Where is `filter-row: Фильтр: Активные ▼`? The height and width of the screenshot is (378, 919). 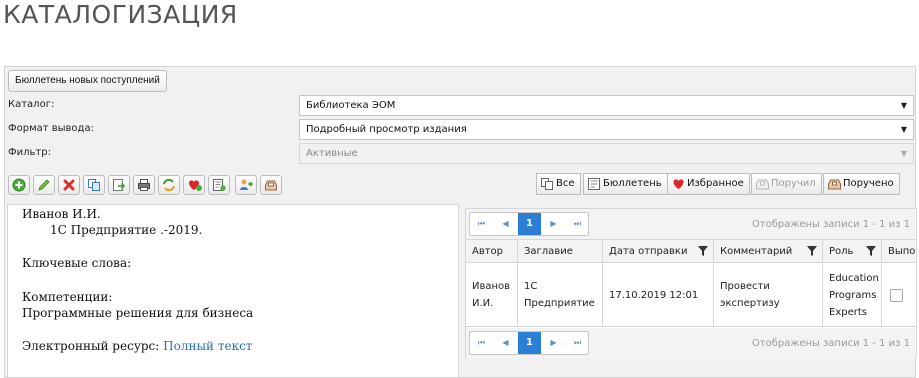
filter-row: Фильтр: Активные ▼ is located at coordinates (460, 154).